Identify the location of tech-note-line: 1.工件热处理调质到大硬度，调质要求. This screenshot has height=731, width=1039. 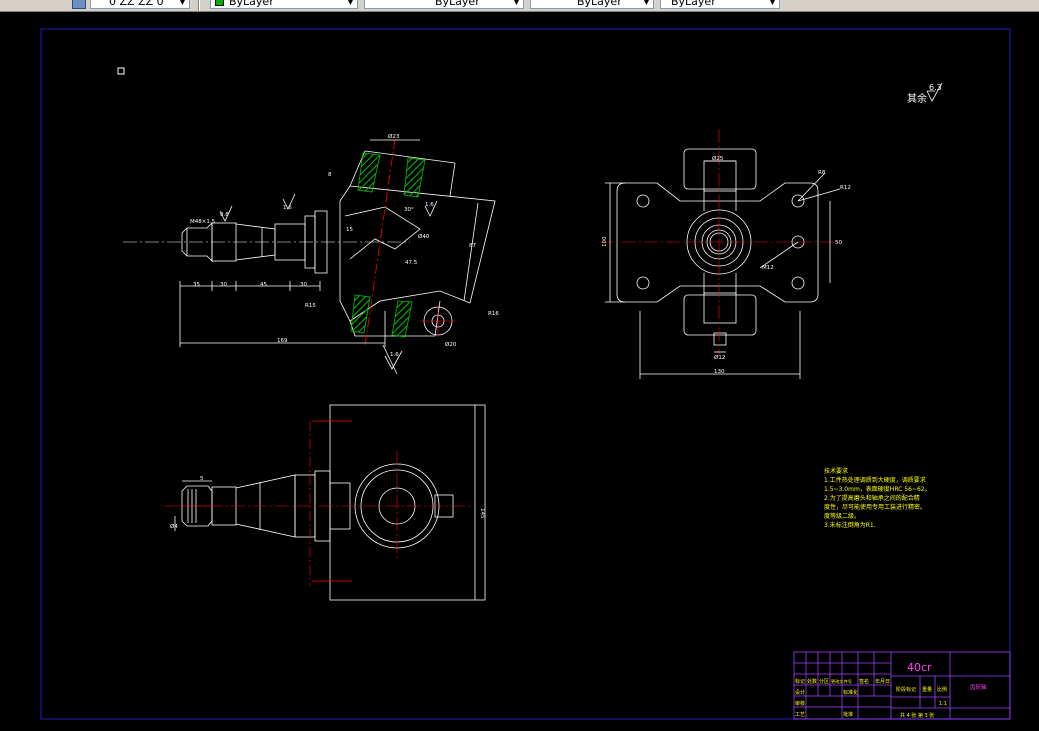
(875, 480).